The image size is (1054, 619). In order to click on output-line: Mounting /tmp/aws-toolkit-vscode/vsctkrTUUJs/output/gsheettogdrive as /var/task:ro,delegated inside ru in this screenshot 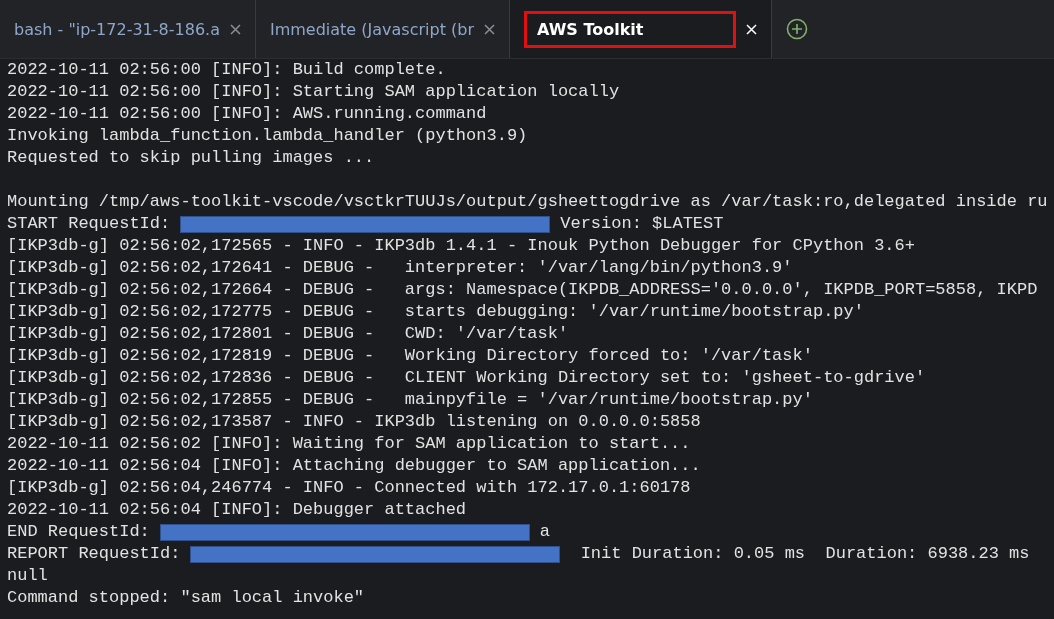, I will do `click(528, 202)`.